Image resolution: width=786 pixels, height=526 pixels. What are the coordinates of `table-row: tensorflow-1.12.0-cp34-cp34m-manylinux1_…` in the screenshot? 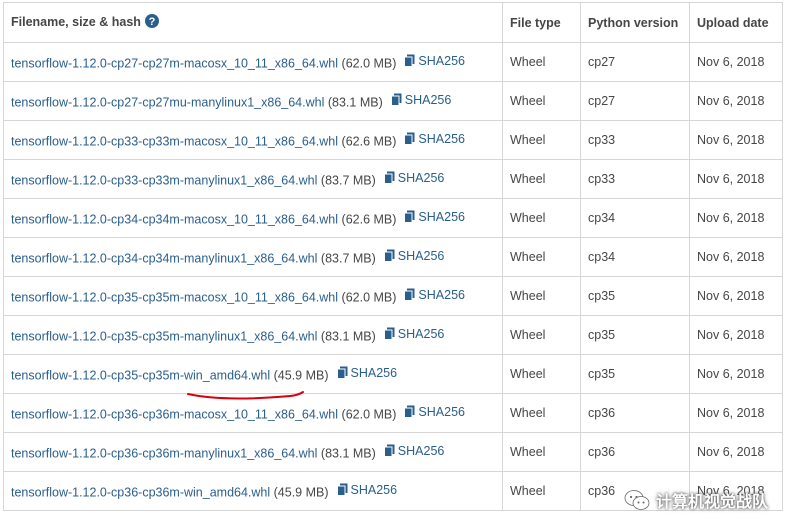 It's located at (393, 257).